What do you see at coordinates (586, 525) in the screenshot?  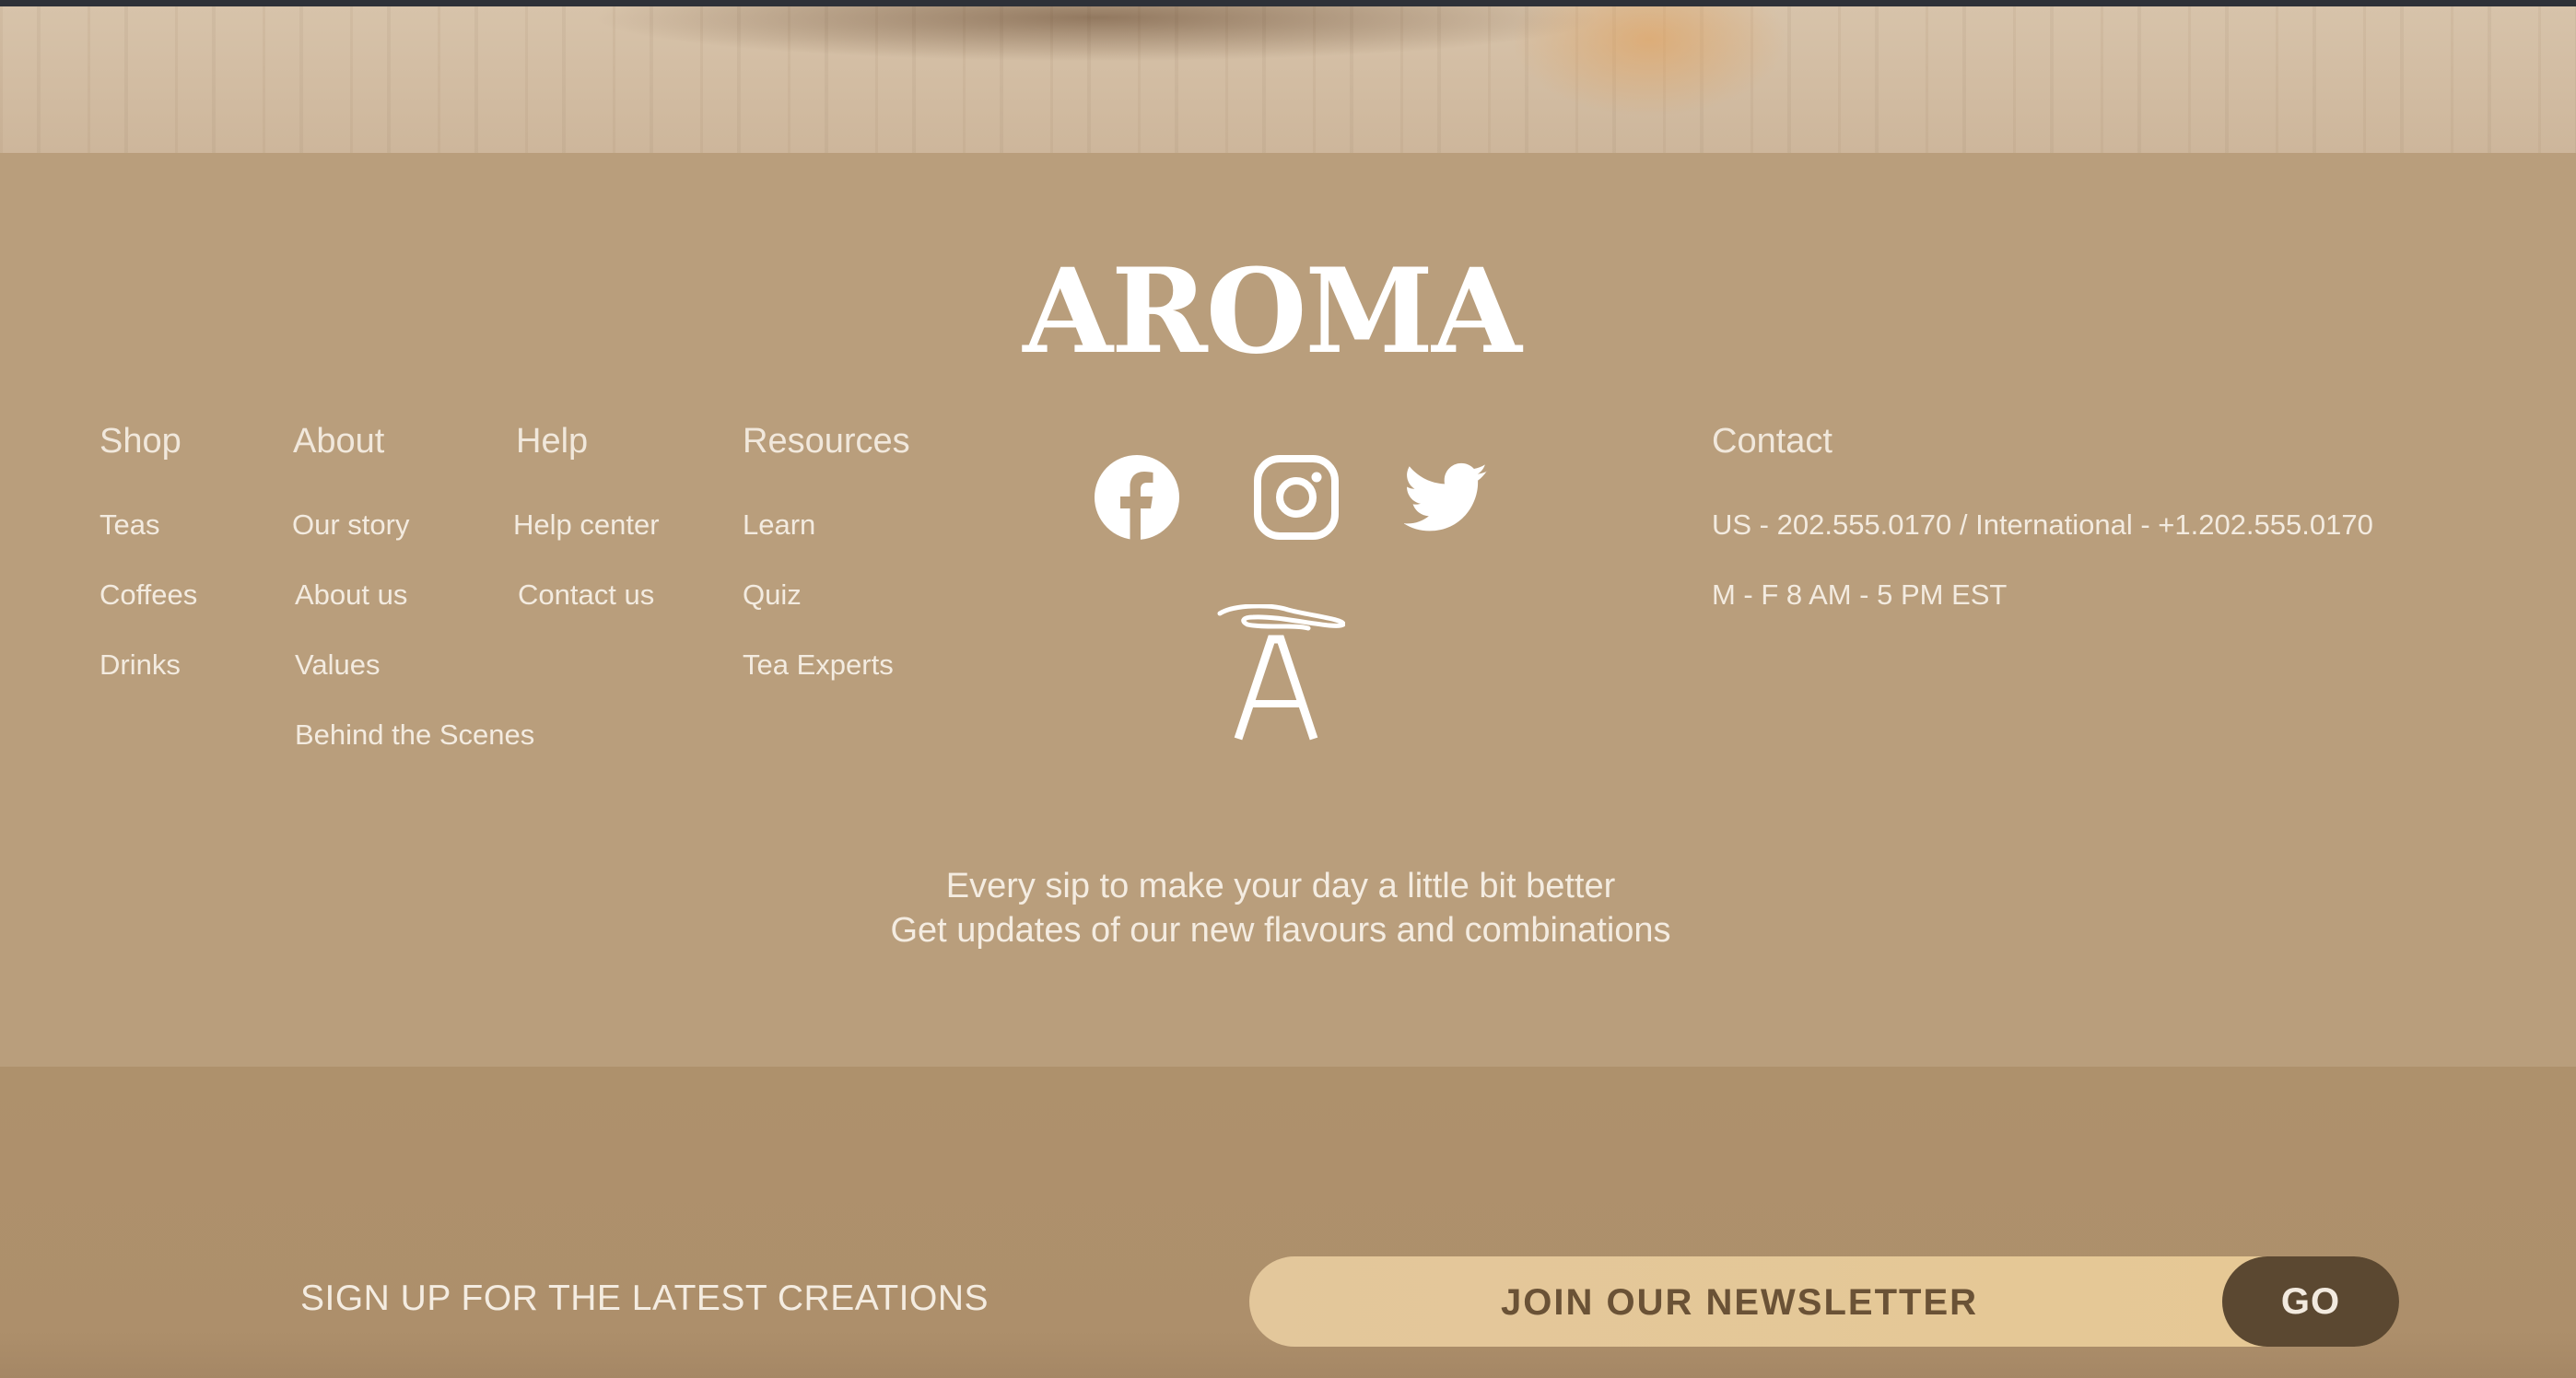 I see `footer-link-help-center: Help center` at bounding box center [586, 525].